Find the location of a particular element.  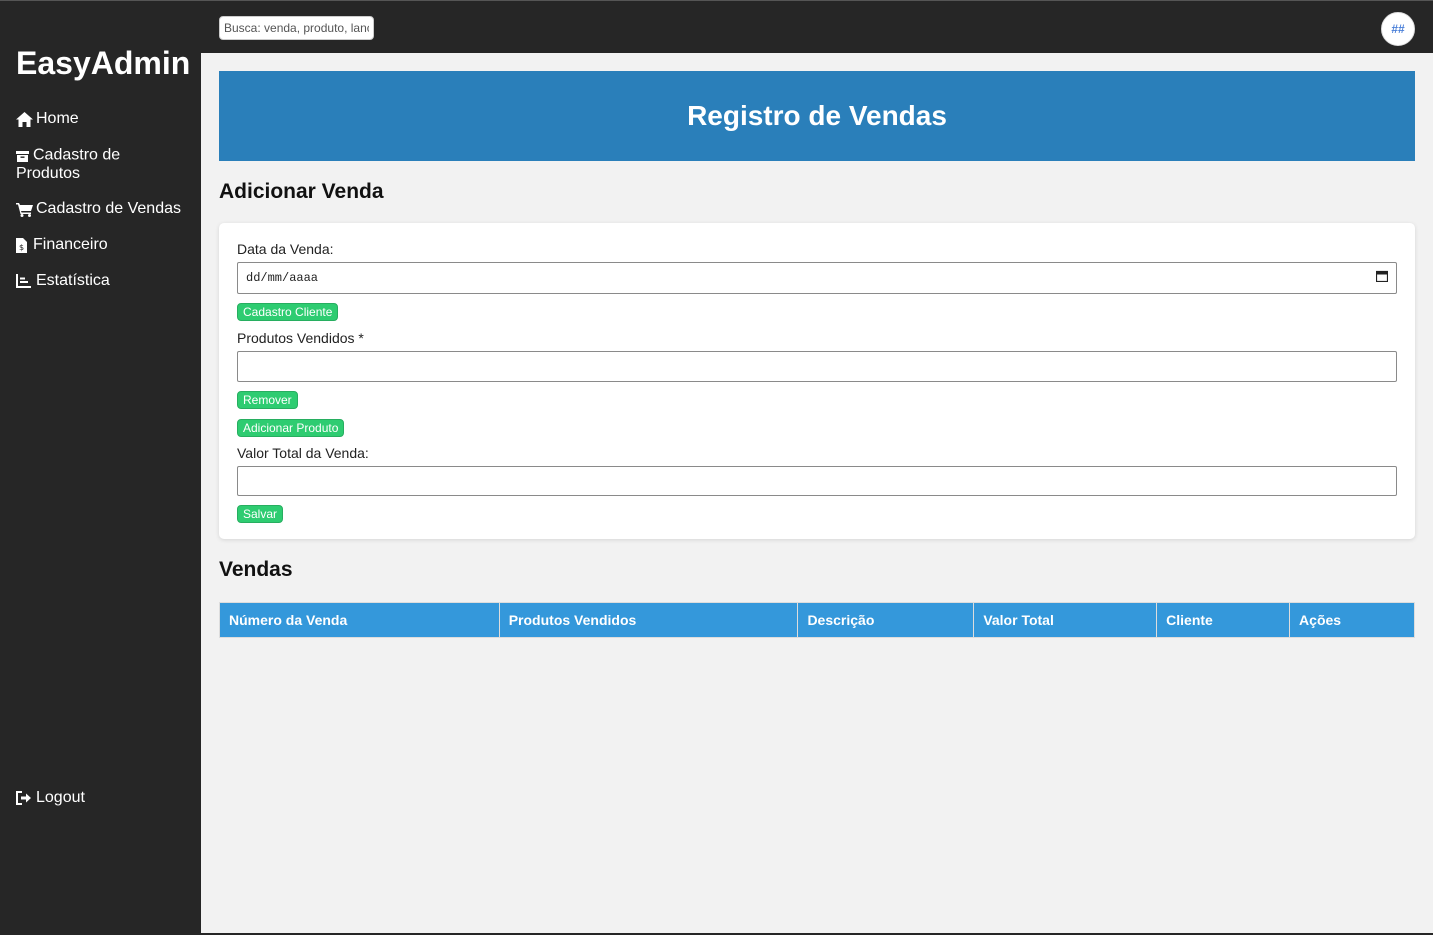

sidebar-item-products: Cadastro de Produtos is located at coordinates (91, 164).